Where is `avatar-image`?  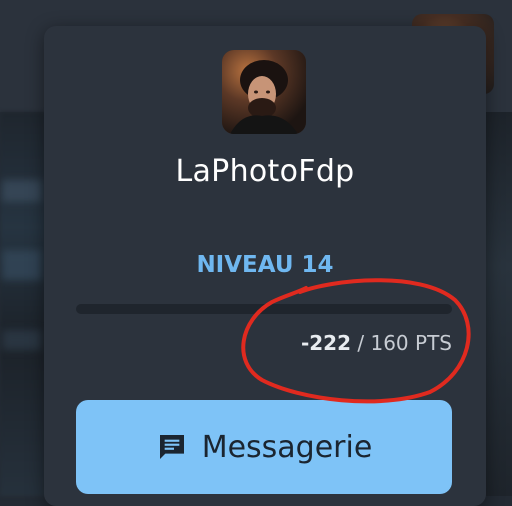
avatar-image is located at coordinates (264, 92).